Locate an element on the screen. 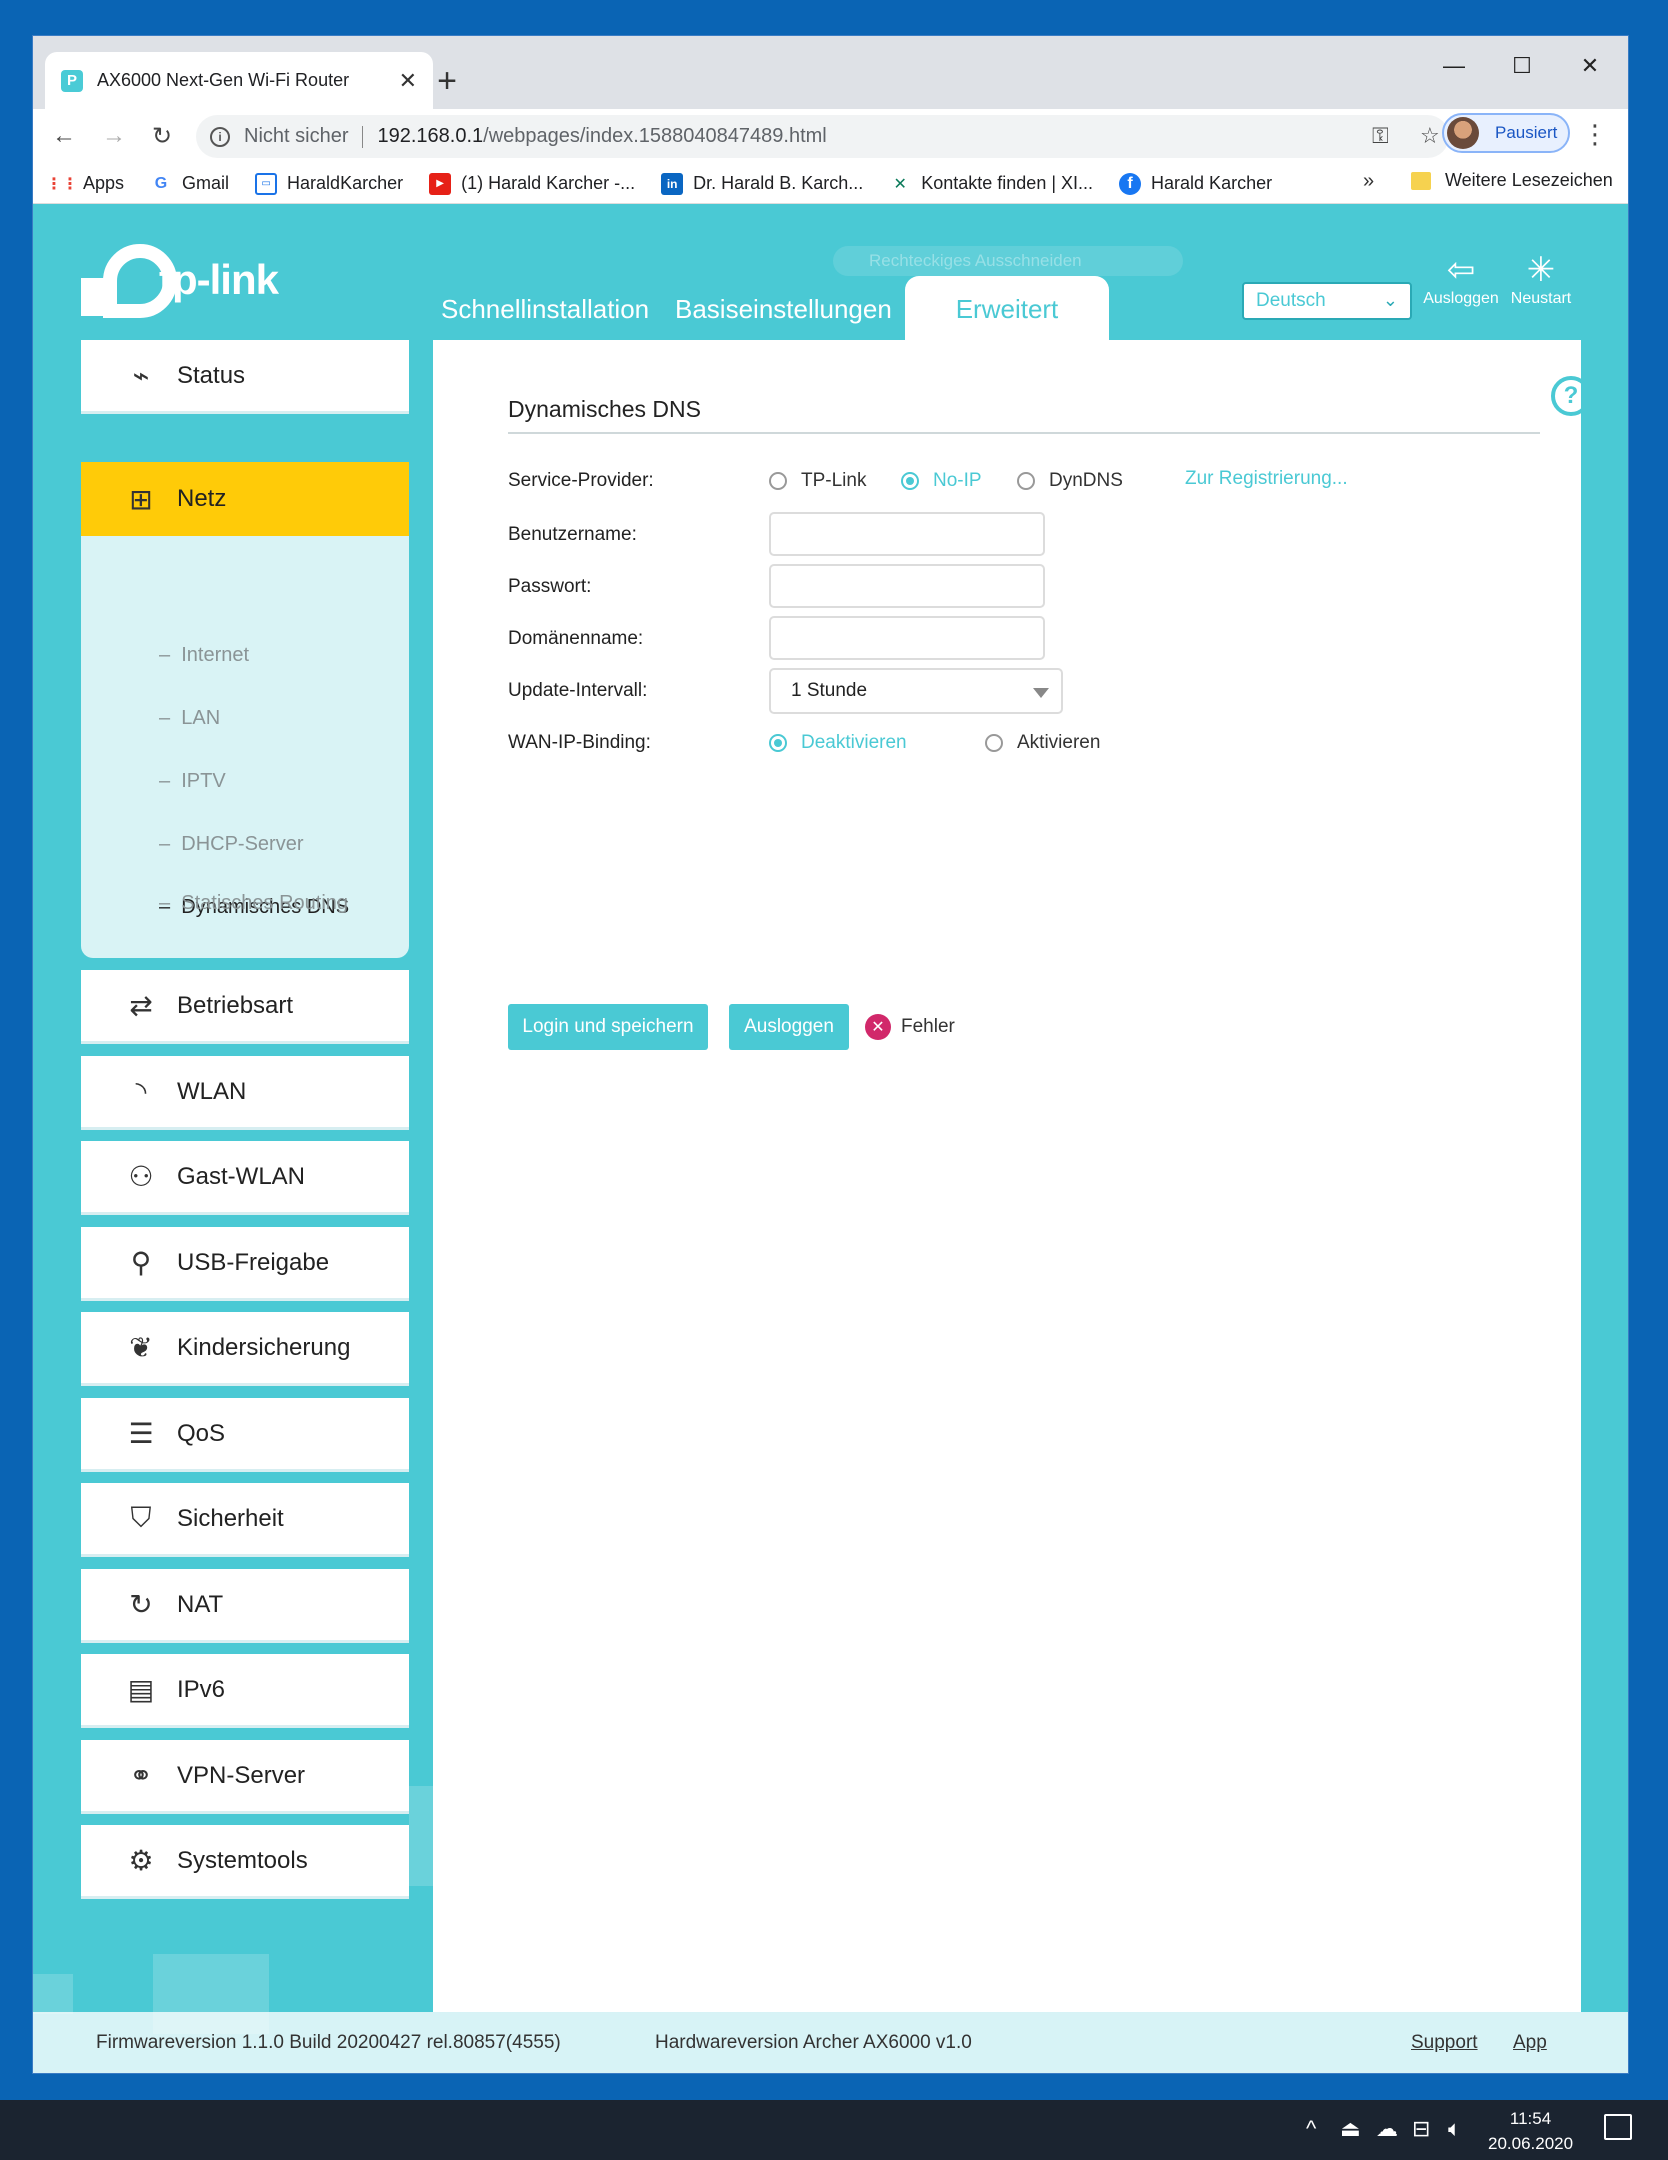 Image resolution: width=1668 pixels, height=2160 pixels. tab-close-icon: ✕ is located at coordinates (408, 81).